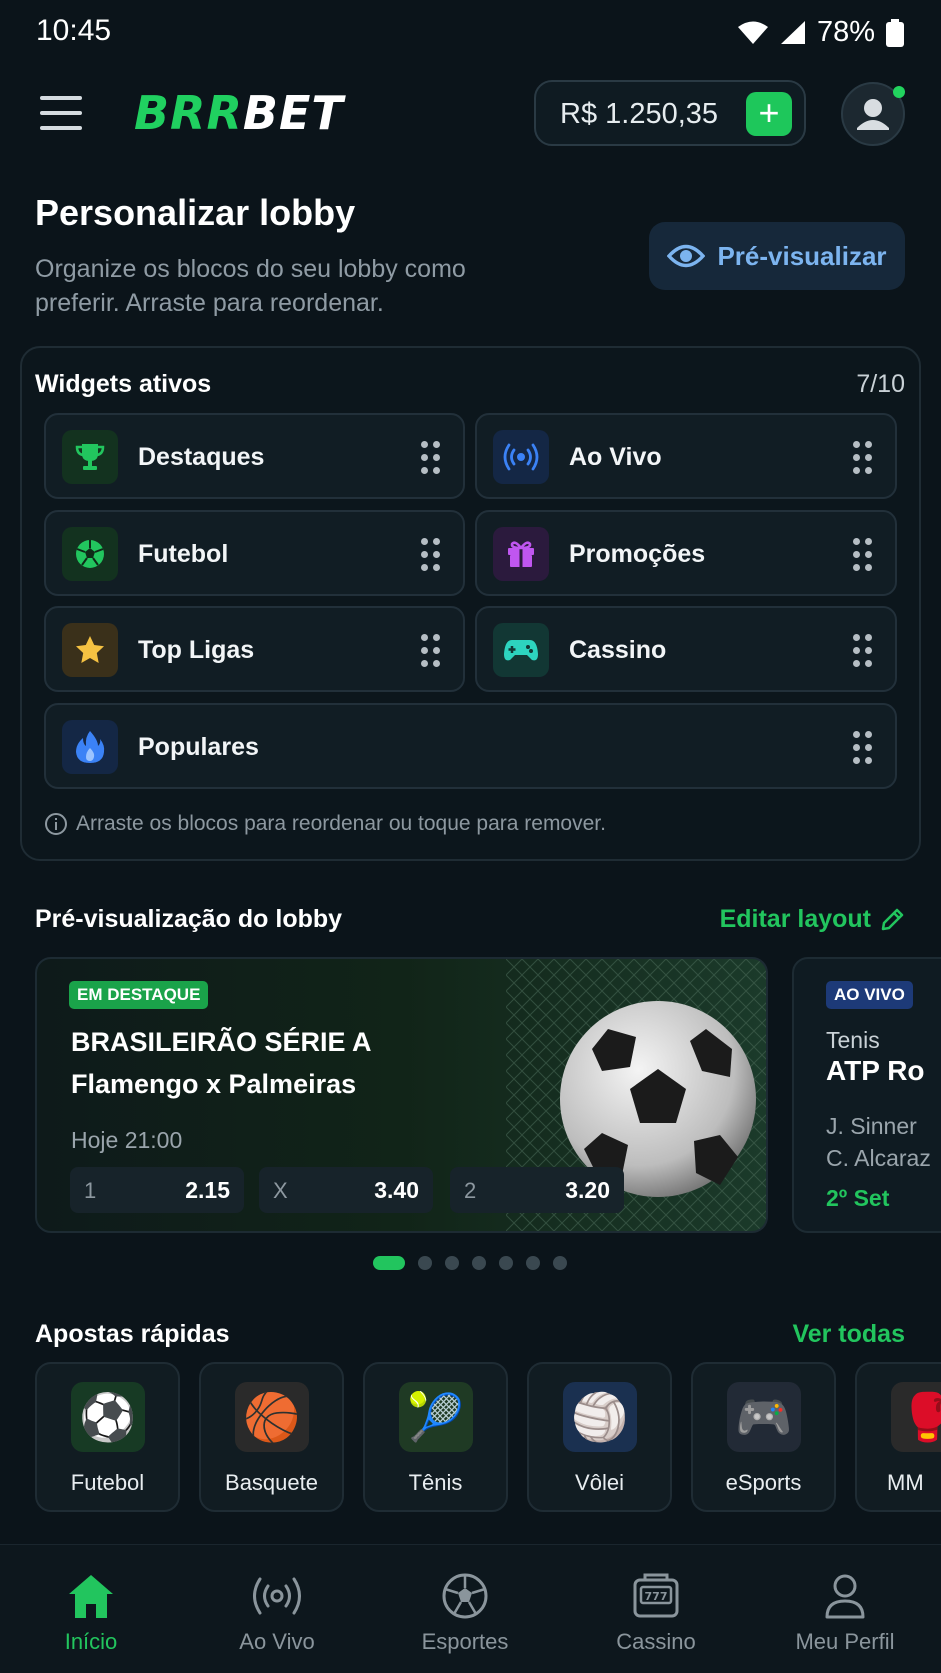  What do you see at coordinates (769, 114) in the screenshot?
I see `deposit-button: +` at bounding box center [769, 114].